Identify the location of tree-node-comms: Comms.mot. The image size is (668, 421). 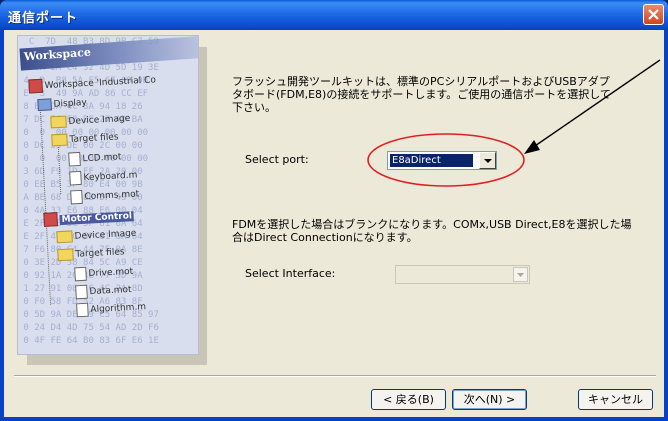
(104, 196).